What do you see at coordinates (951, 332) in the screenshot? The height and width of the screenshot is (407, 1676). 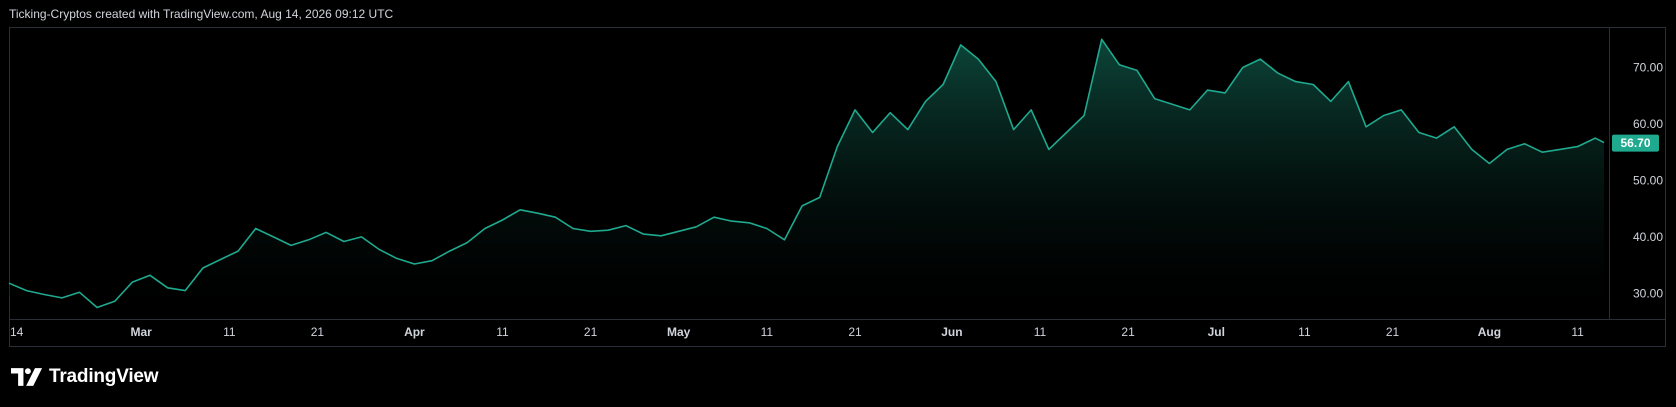 I see `x-tick-label: Jun` at bounding box center [951, 332].